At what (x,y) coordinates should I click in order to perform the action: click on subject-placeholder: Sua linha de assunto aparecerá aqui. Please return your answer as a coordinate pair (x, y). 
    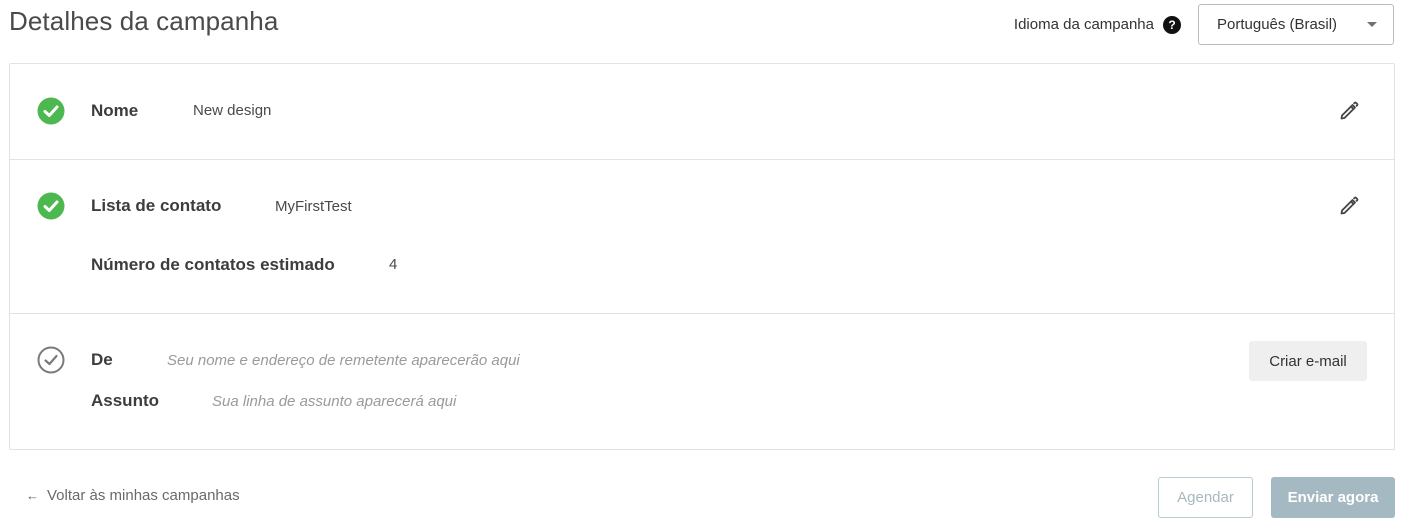
    Looking at the image, I should click on (334, 401).